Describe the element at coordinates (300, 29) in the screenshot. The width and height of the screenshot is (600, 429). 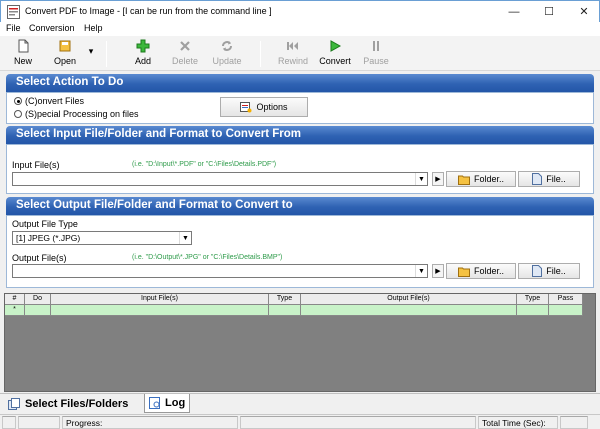
I see `menu-bar: File Conversion Help` at that location.